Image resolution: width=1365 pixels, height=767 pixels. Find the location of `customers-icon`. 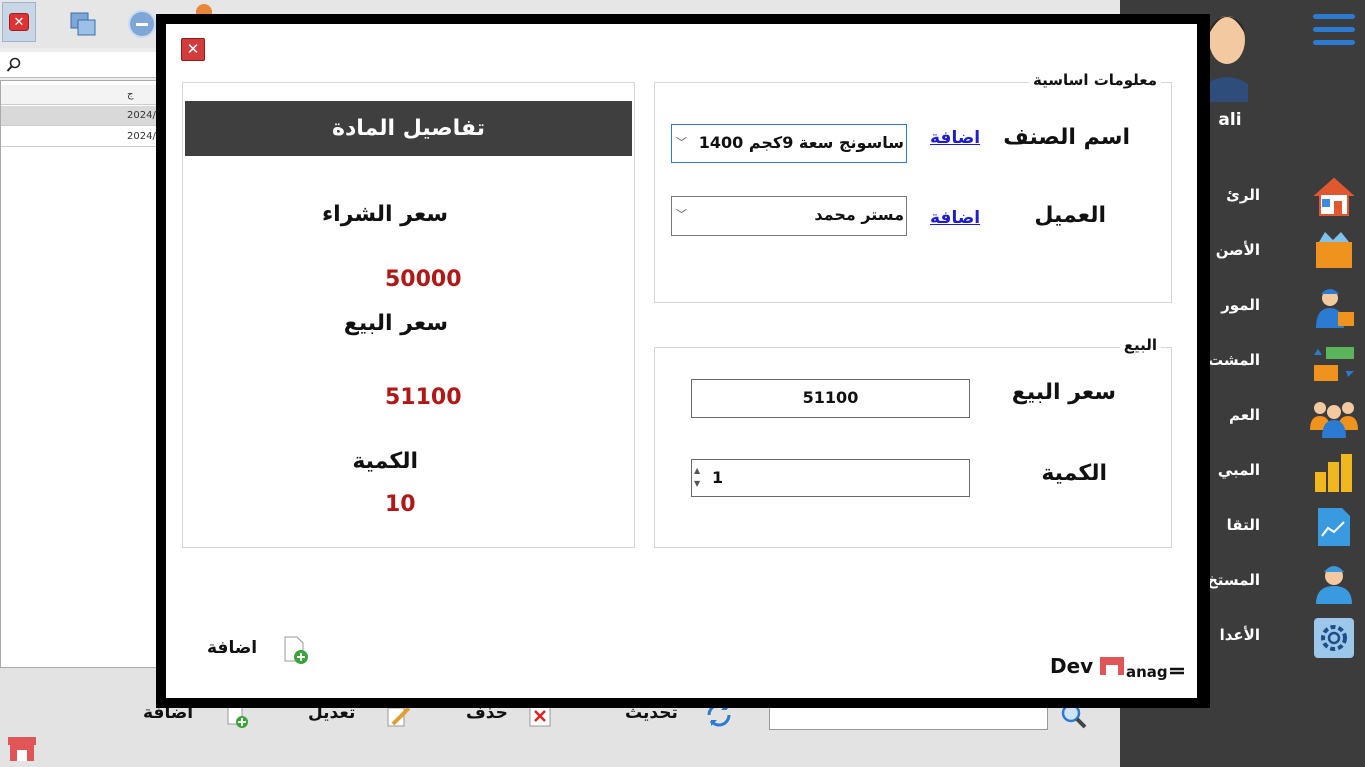

customers-icon is located at coordinates (1334, 418).